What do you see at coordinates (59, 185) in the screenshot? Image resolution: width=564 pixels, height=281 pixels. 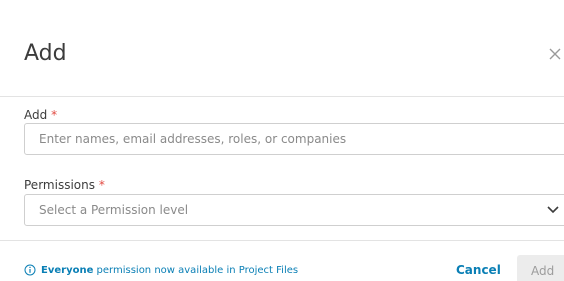 I see `permissions-label-text: Permissions` at bounding box center [59, 185].